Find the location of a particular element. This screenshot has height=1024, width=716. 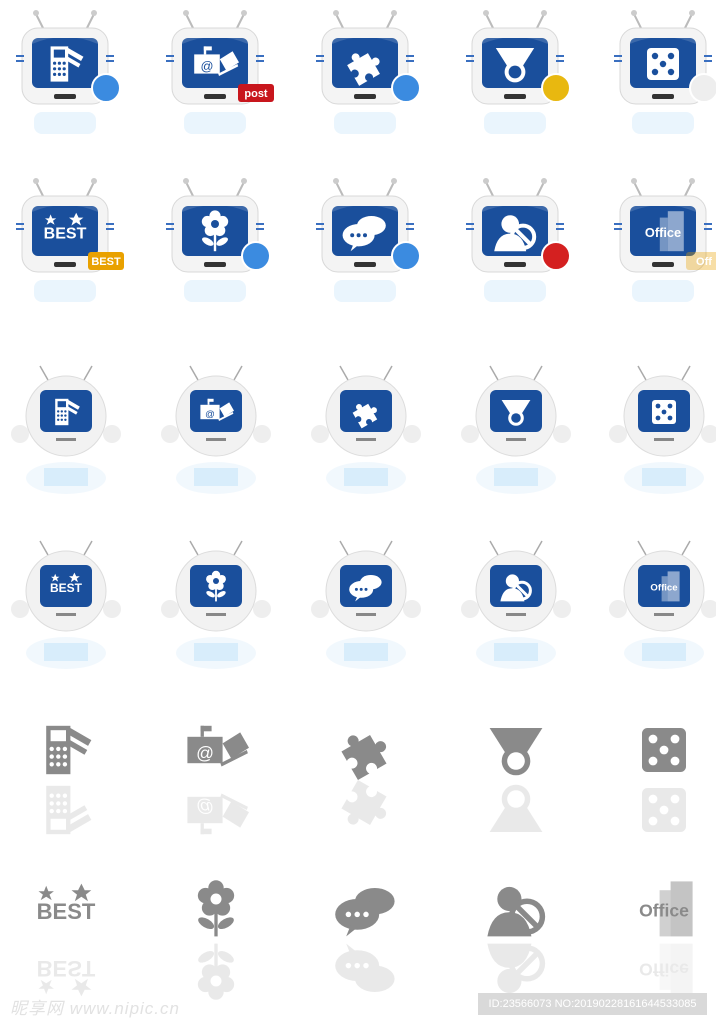

mail-tv-icon: @ post is located at coordinates (217, 75).